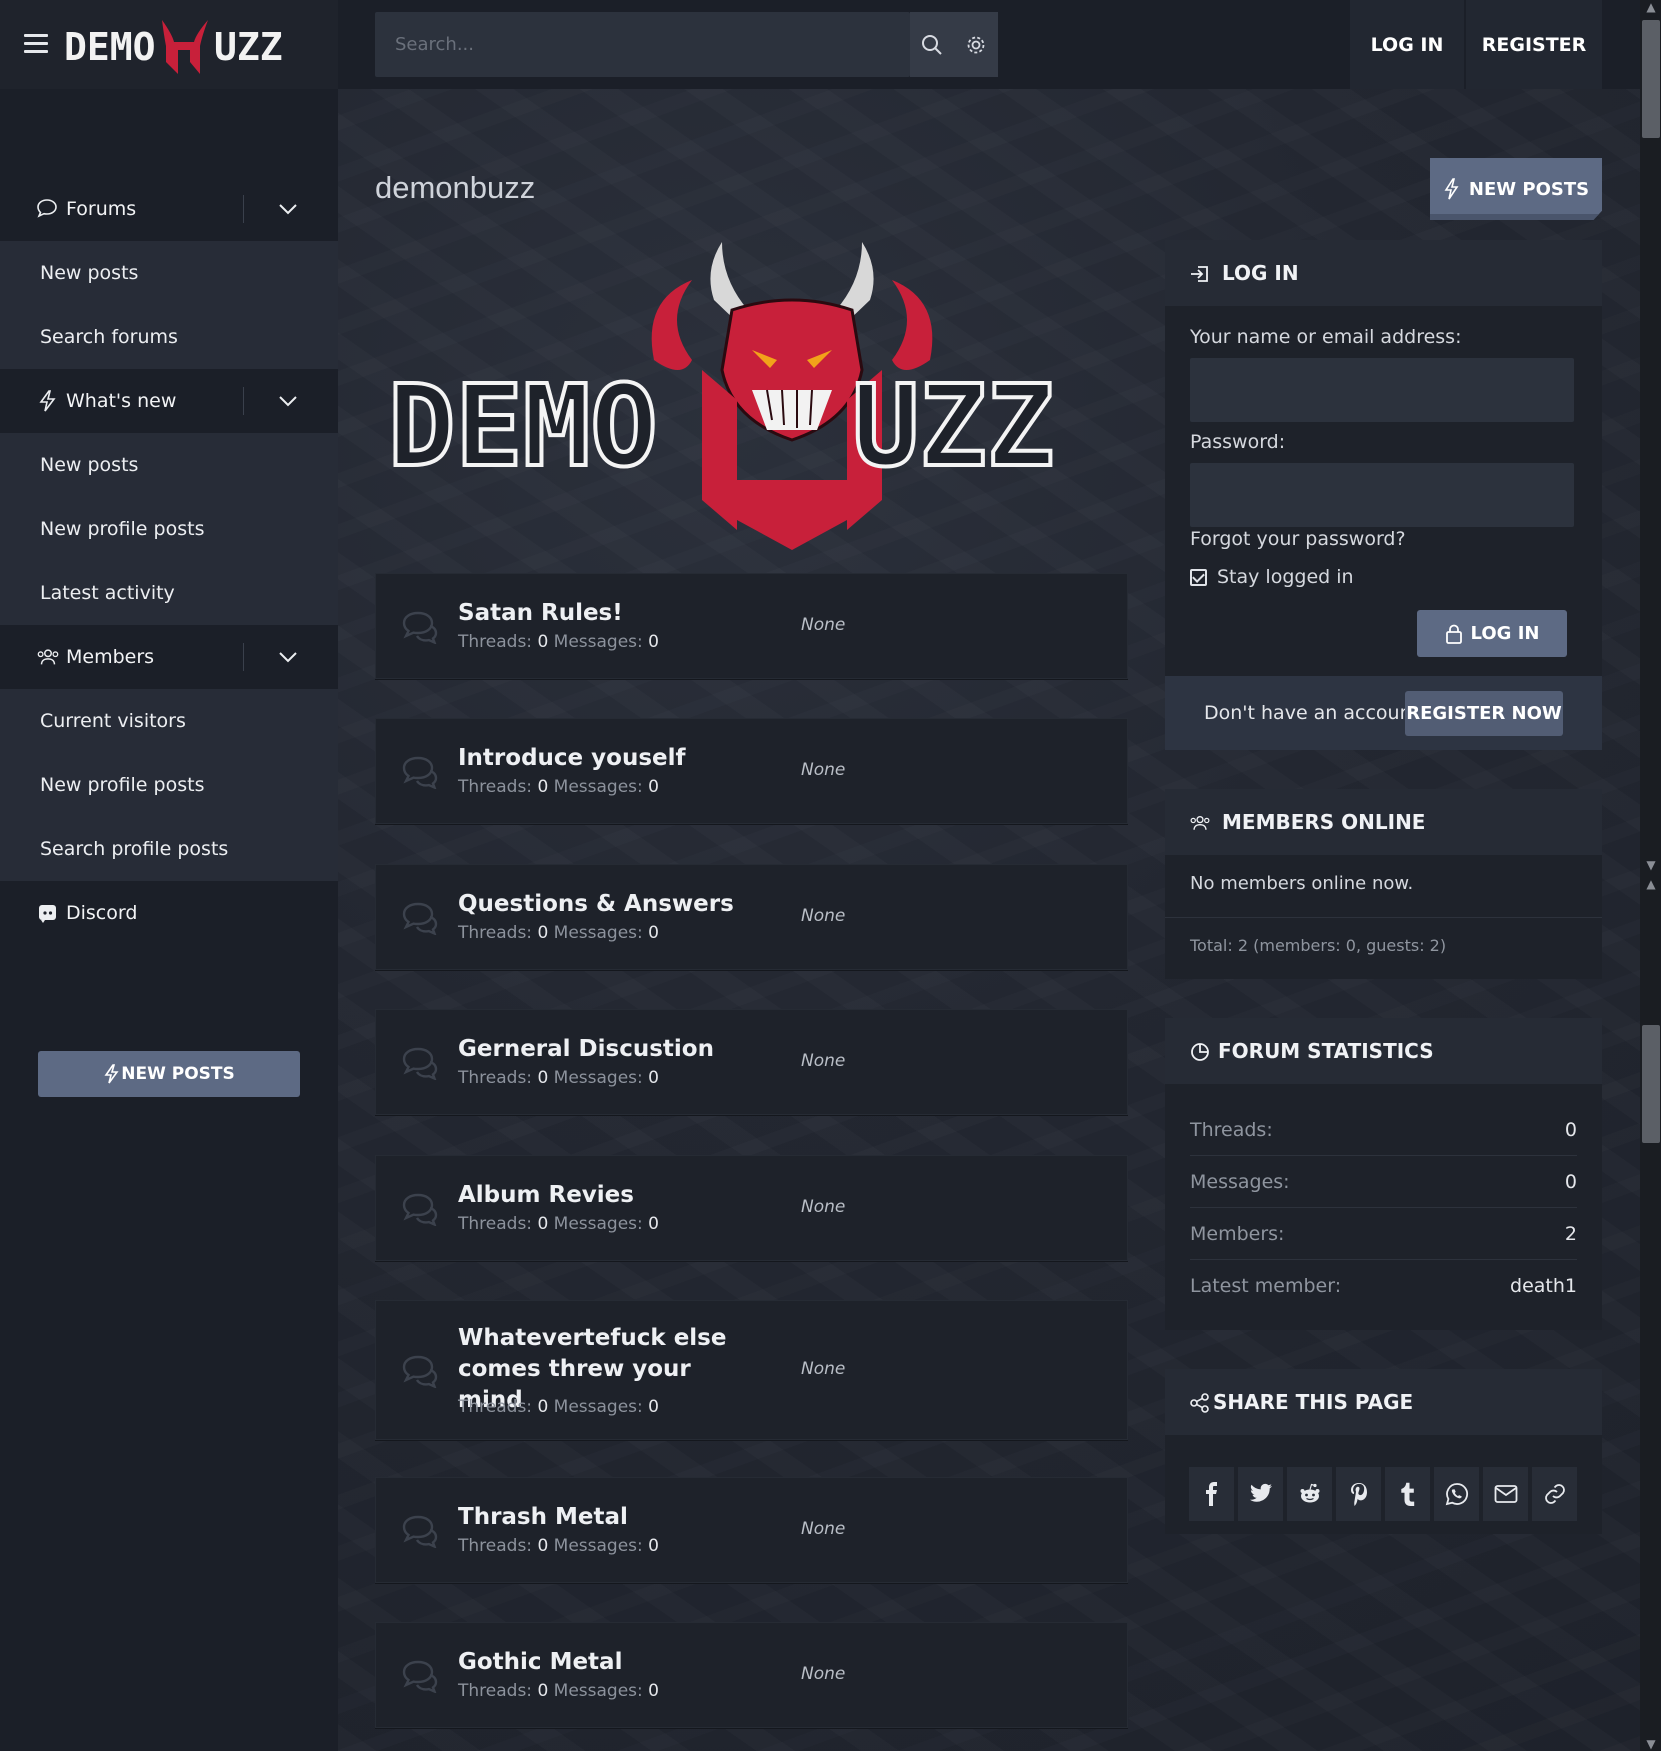  What do you see at coordinates (169, 529) in the screenshot?
I see `sidebar-item-new-profile-posts: New profile posts` at bounding box center [169, 529].